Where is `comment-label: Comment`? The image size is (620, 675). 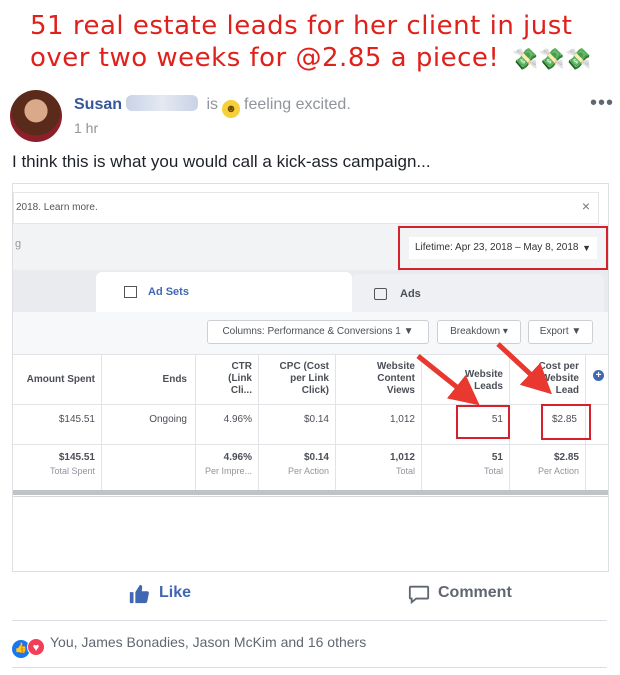
comment-label: Comment is located at coordinates (475, 592).